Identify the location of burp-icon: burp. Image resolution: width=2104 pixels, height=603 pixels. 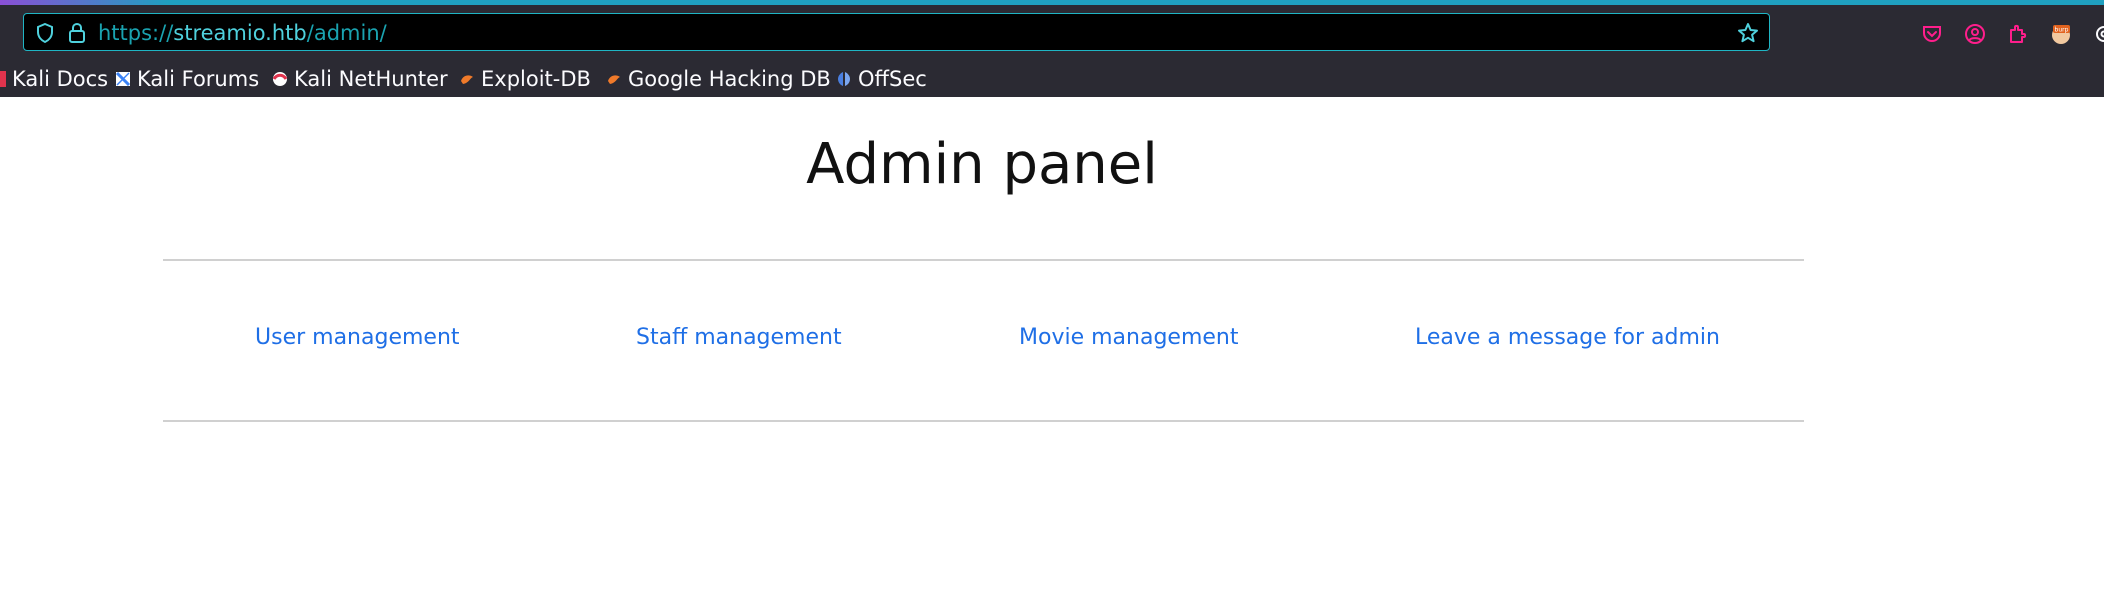
(2061, 34).